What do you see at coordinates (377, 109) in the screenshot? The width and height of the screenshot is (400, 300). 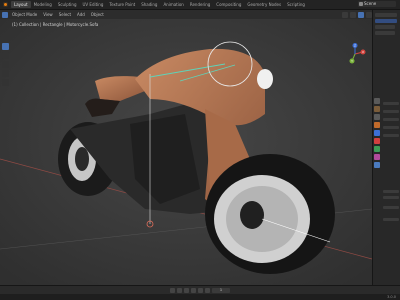 I see `render-properties-icon` at bounding box center [377, 109].